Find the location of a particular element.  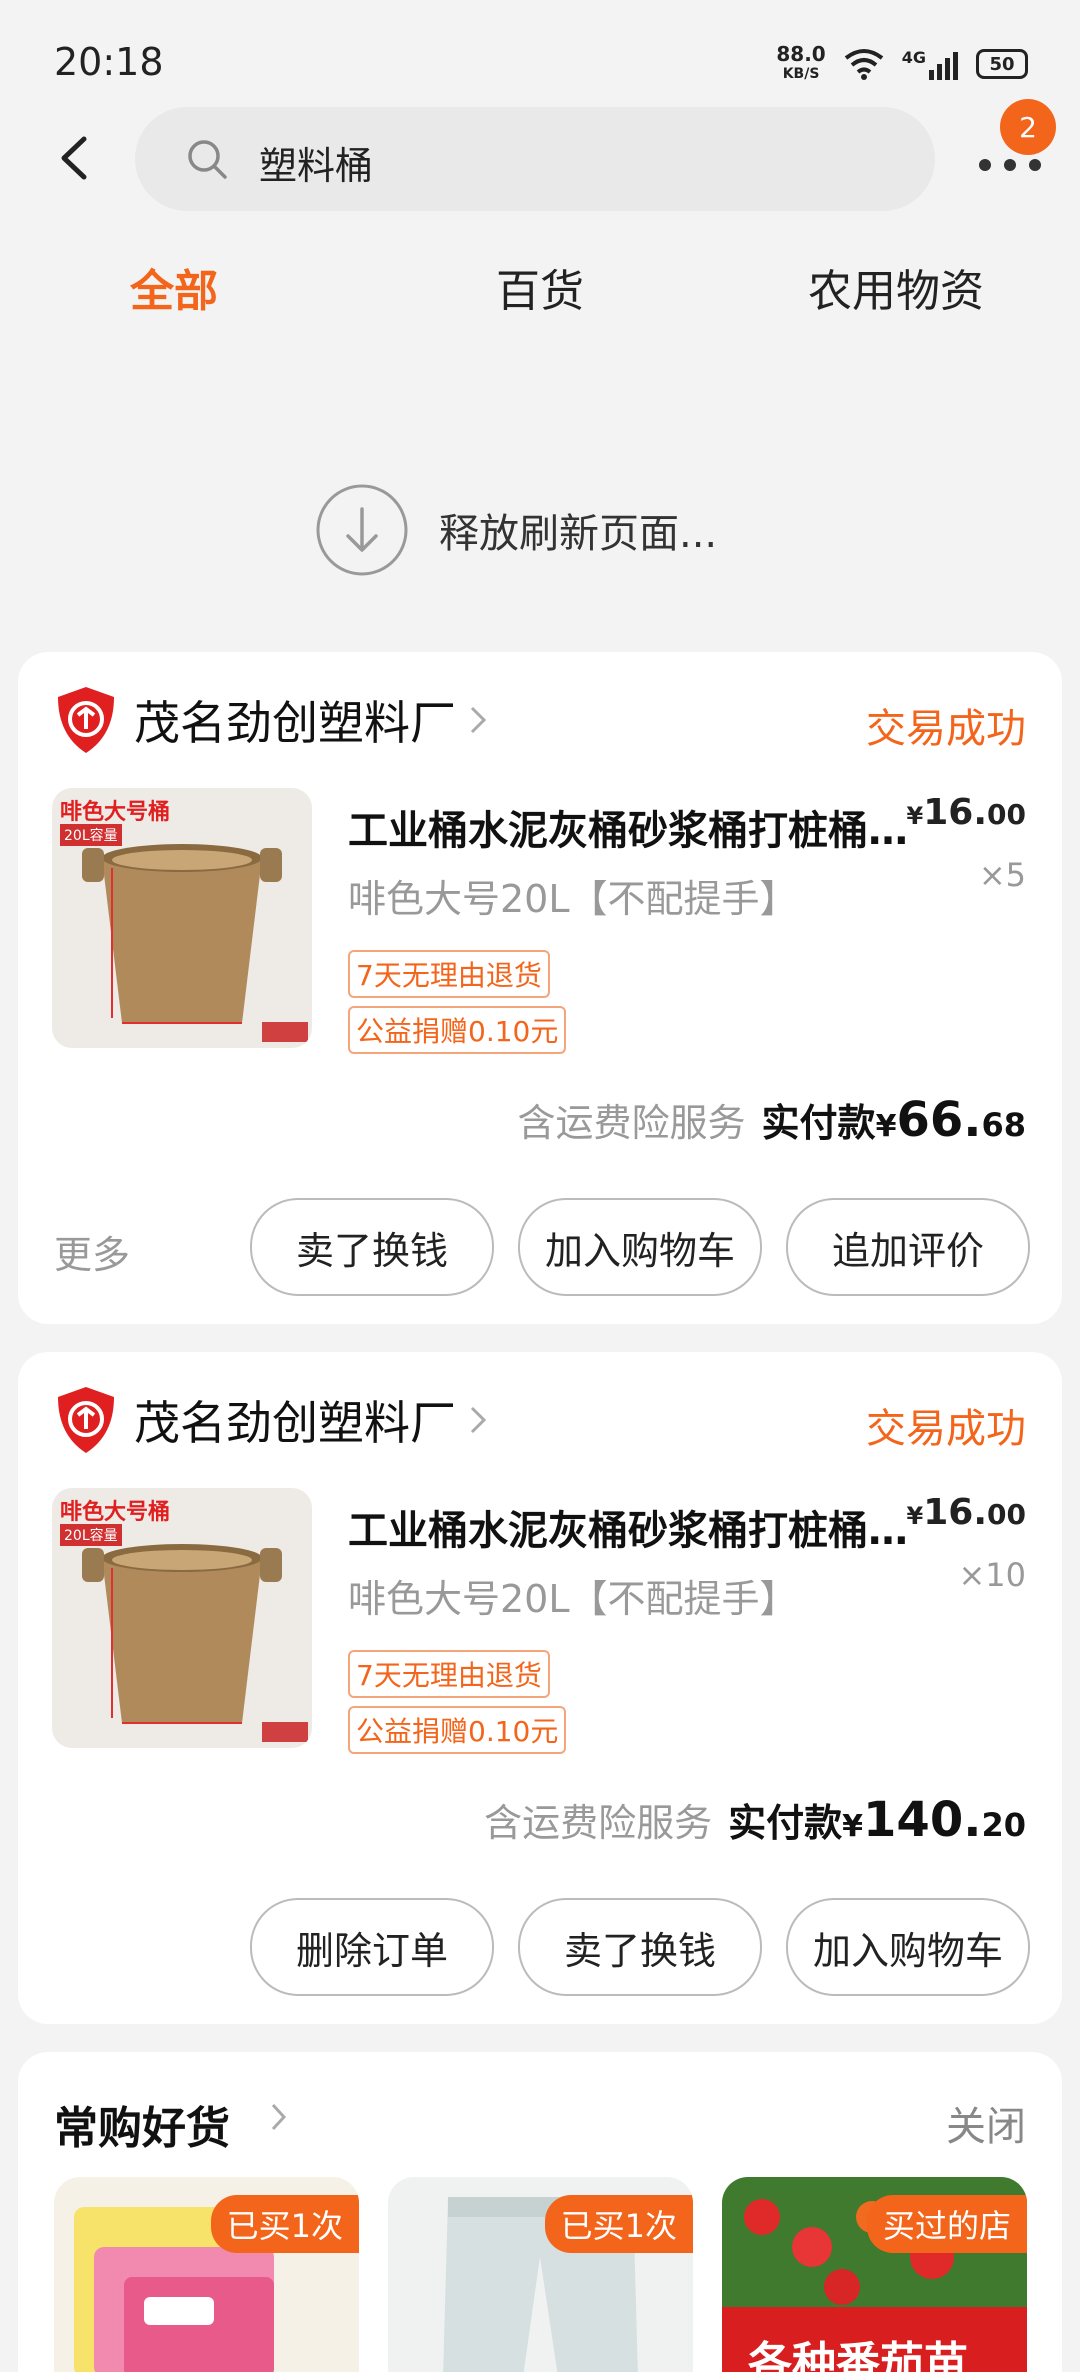

search-input: 塑料桶 is located at coordinates (535, 159).